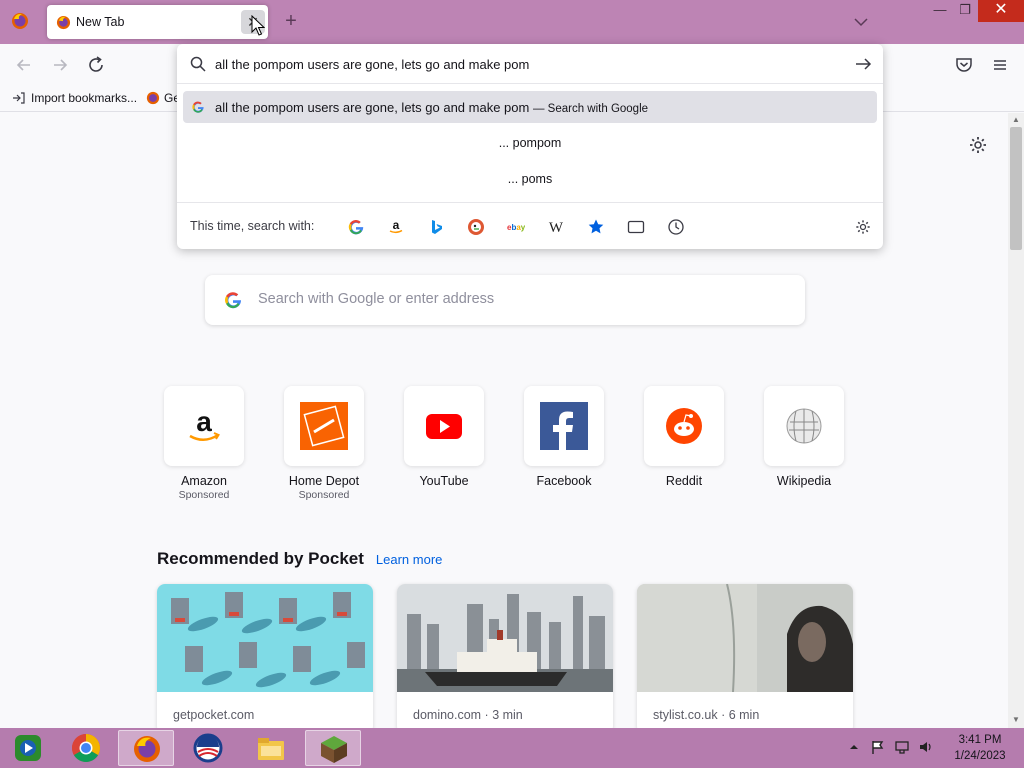 The width and height of the screenshot is (1024, 768). I want to click on top-site-home-depot: Home Depot Sponsored, so click(324, 443).